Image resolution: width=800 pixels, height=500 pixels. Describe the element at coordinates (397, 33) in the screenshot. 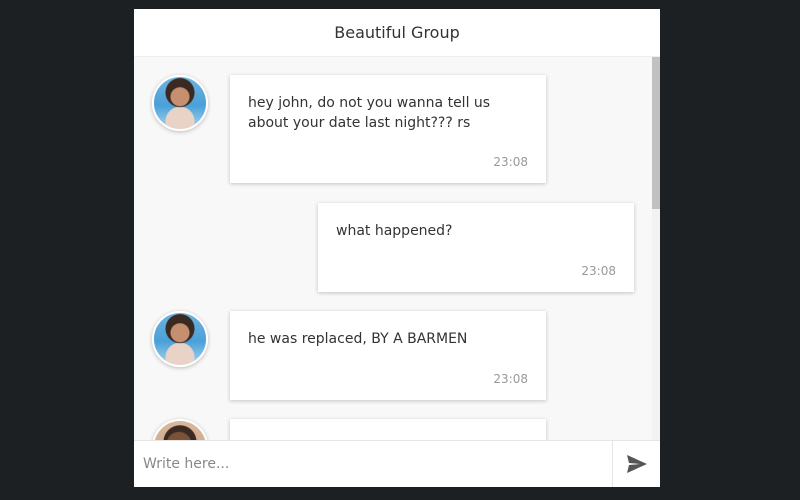

I see `chat-title: Beautiful Group` at that location.